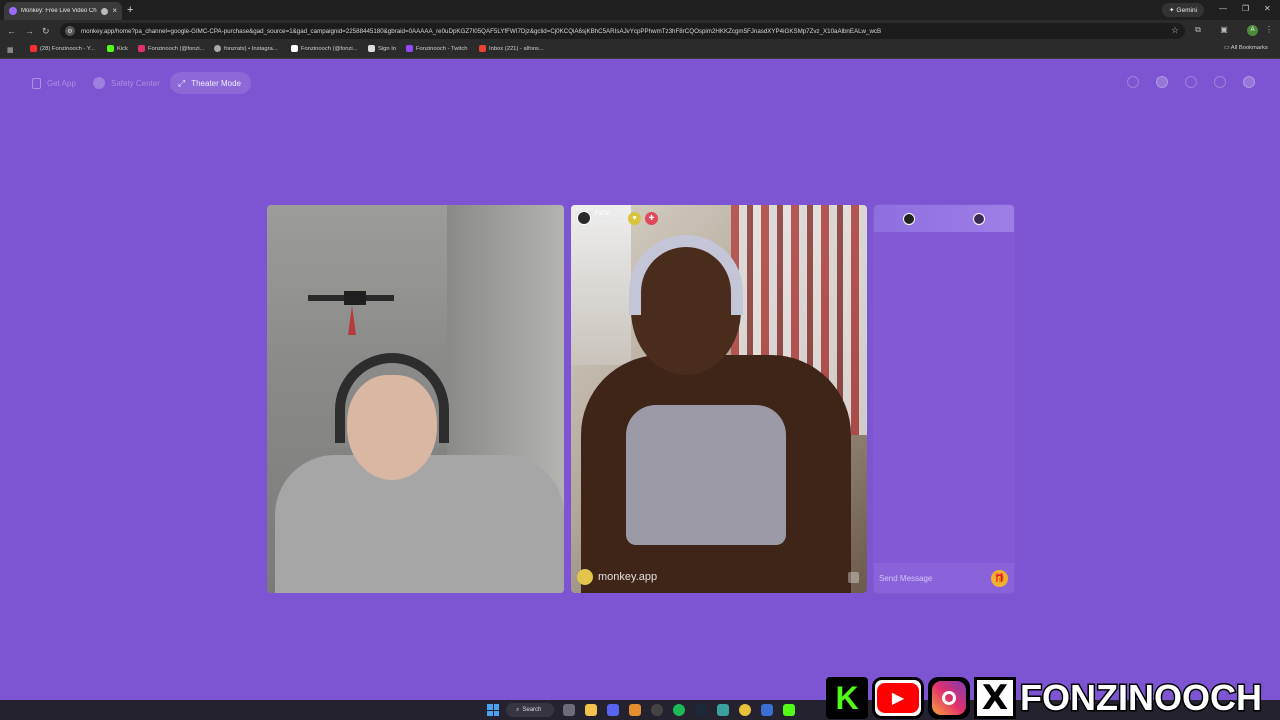  I want to click on add-friend-icon: ✚, so click(652, 218).